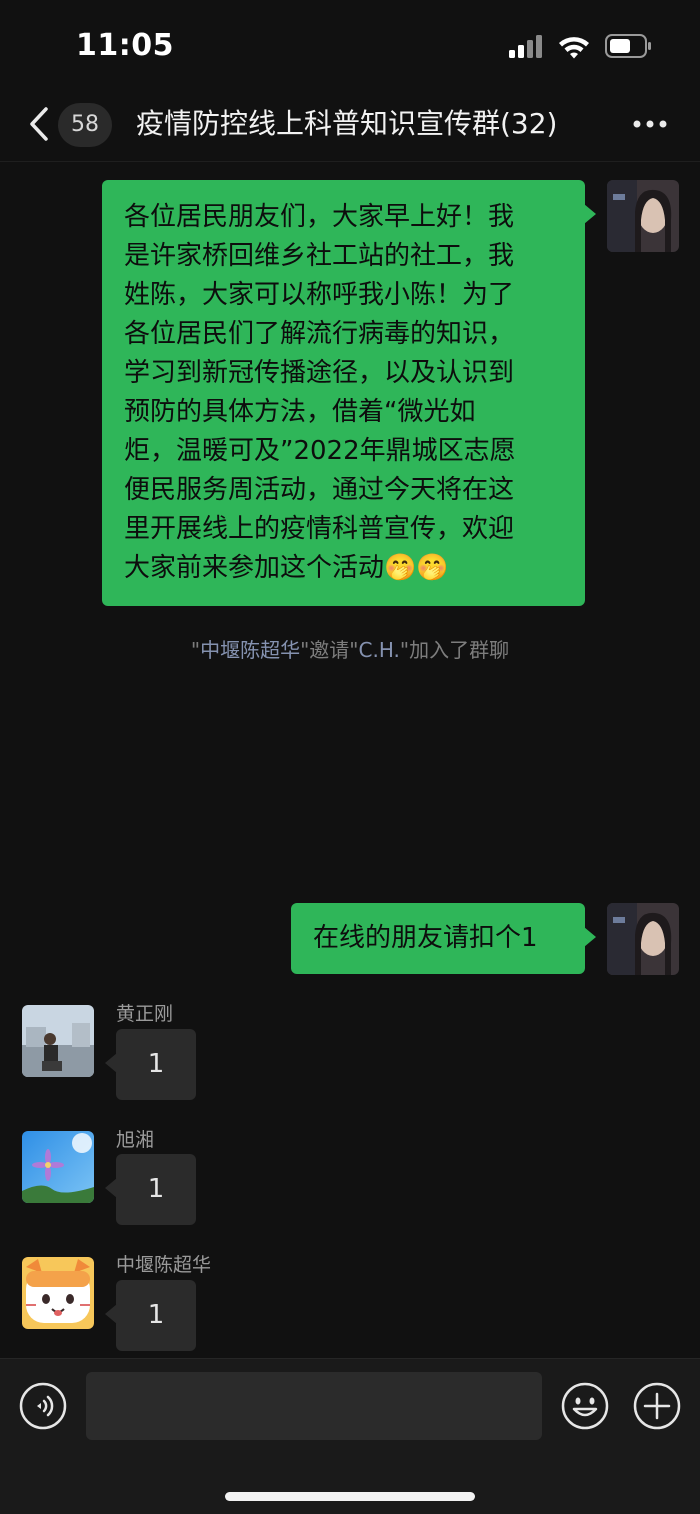 The width and height of the screenshot is (700, 1514). I want to click on chat-title: 疫情防控线上科普知识宣传群(32), so click(347, 123).